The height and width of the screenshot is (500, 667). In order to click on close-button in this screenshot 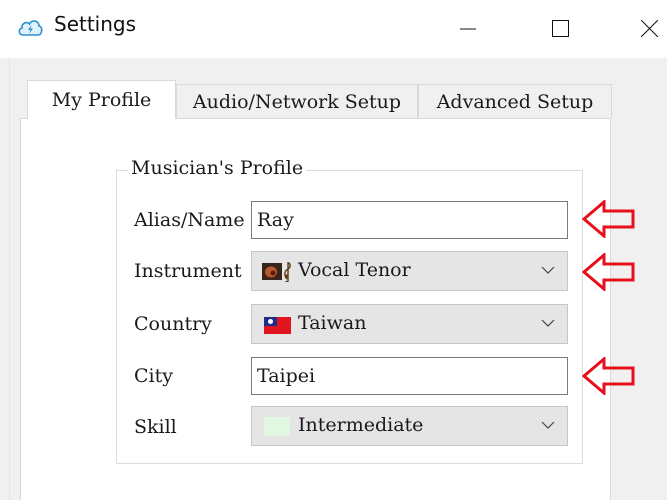, I will do `click(649, 28)`.